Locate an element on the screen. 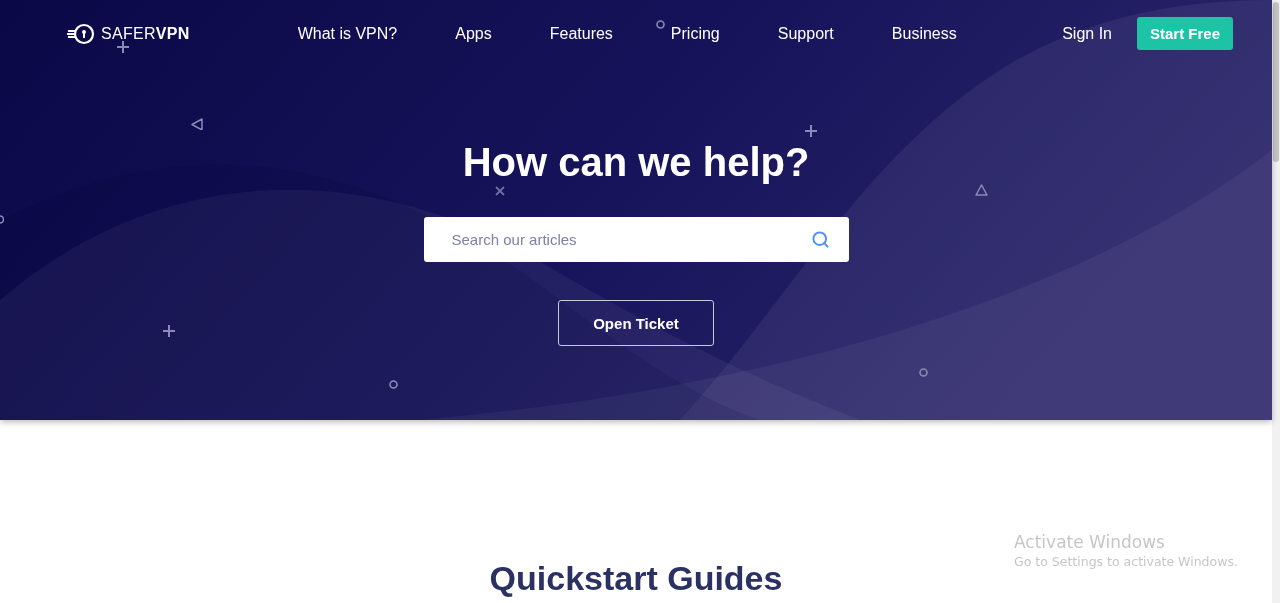 This screenshot has width=1280, height=603. search-icon is located at coordinates (820, 239).